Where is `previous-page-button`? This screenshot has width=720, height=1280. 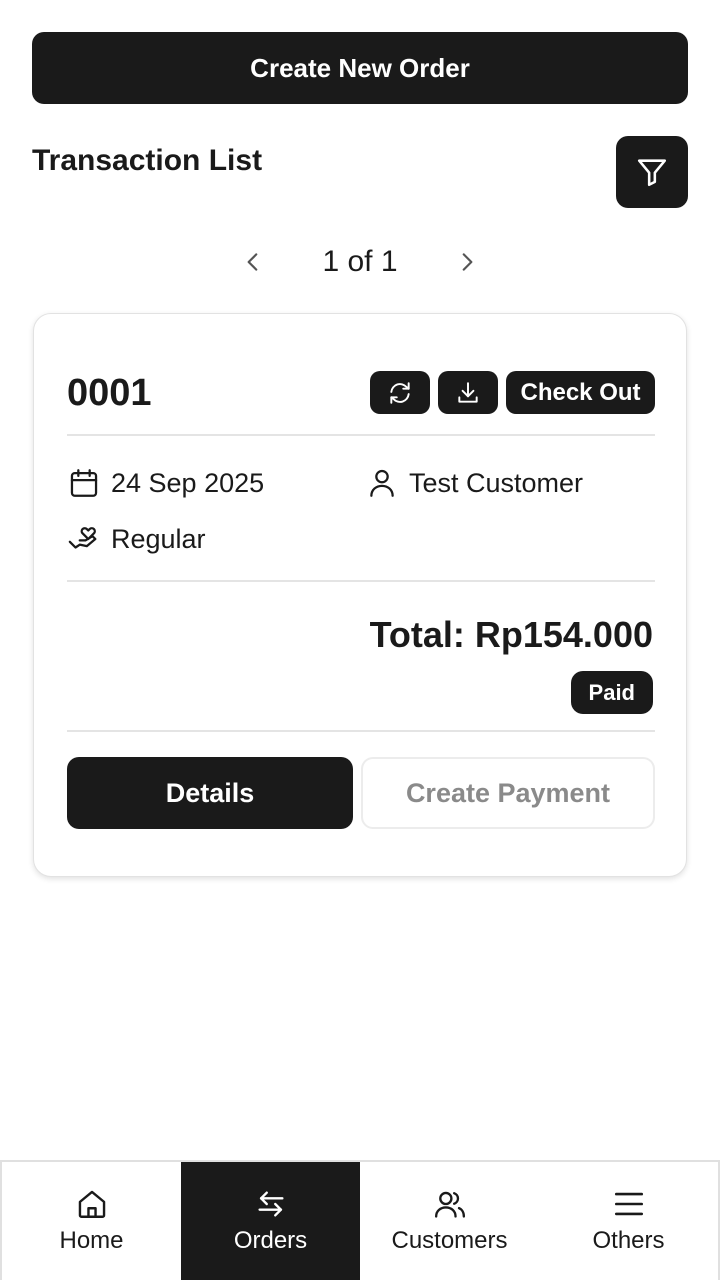
previous-page-button is located at coordinates (253, 262).